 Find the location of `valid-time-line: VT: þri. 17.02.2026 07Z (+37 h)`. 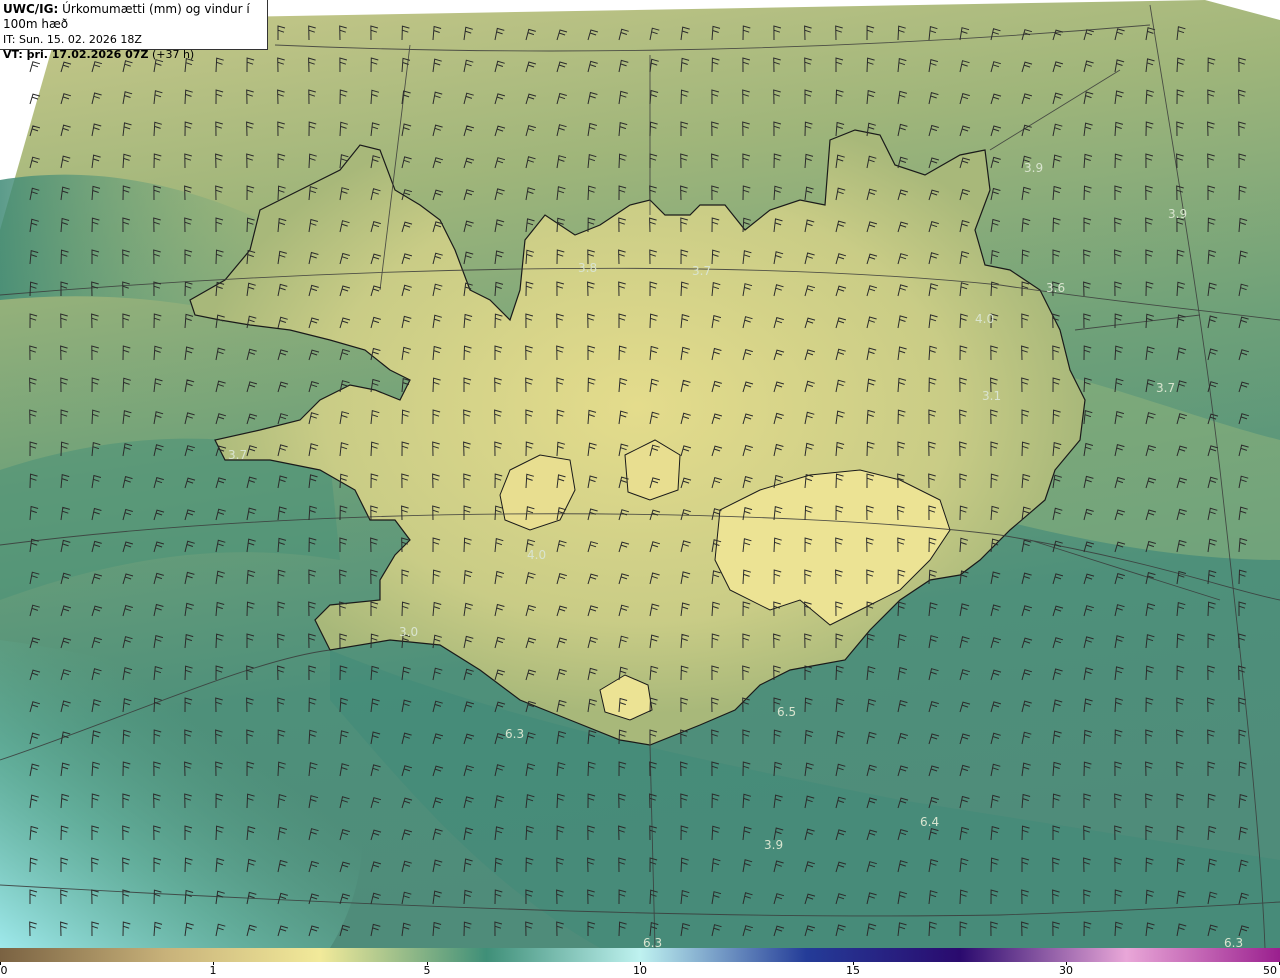

valid-time-line: VT: þri. 17.02.2026 07Z (+37 h) is located at coordinates (133, 54).